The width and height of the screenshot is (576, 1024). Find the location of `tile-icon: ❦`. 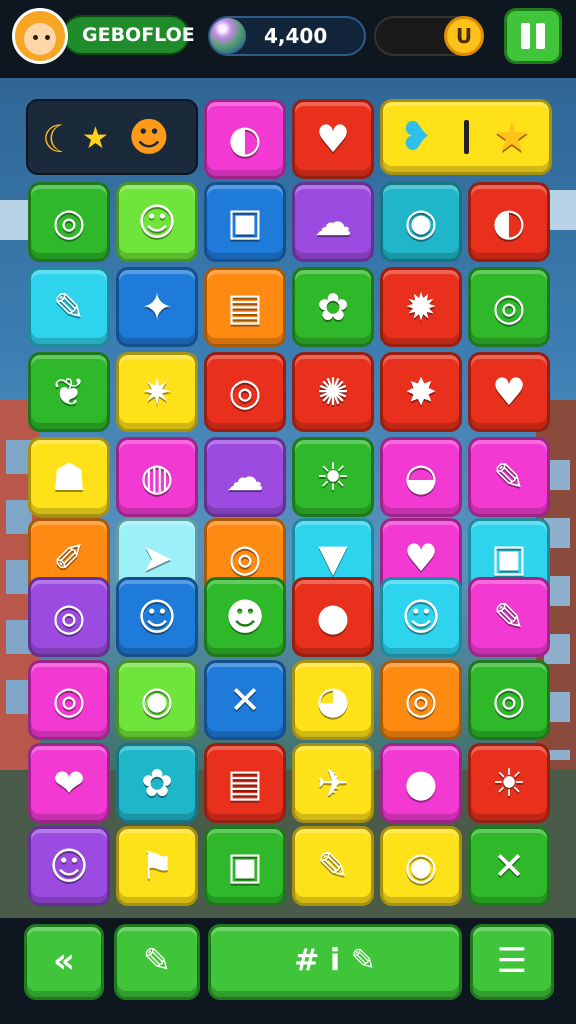

tile-icon: ❦ is located at coordinates (69, 392).